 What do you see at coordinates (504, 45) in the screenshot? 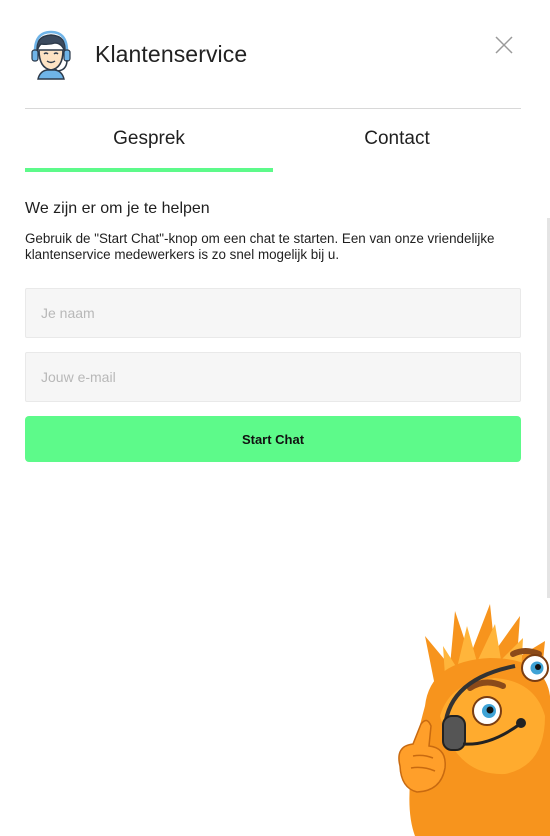
I see `close-icon` at bounding box center [504, 45].